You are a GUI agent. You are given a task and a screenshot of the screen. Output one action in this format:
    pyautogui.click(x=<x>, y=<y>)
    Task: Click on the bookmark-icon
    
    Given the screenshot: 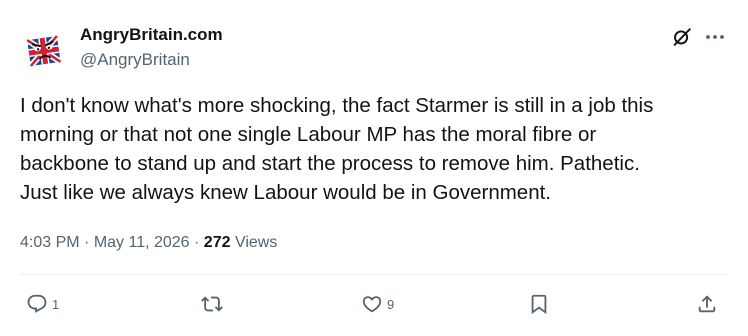 What is the action you would take?
    pyautogui.click(x=539, y=304)
    